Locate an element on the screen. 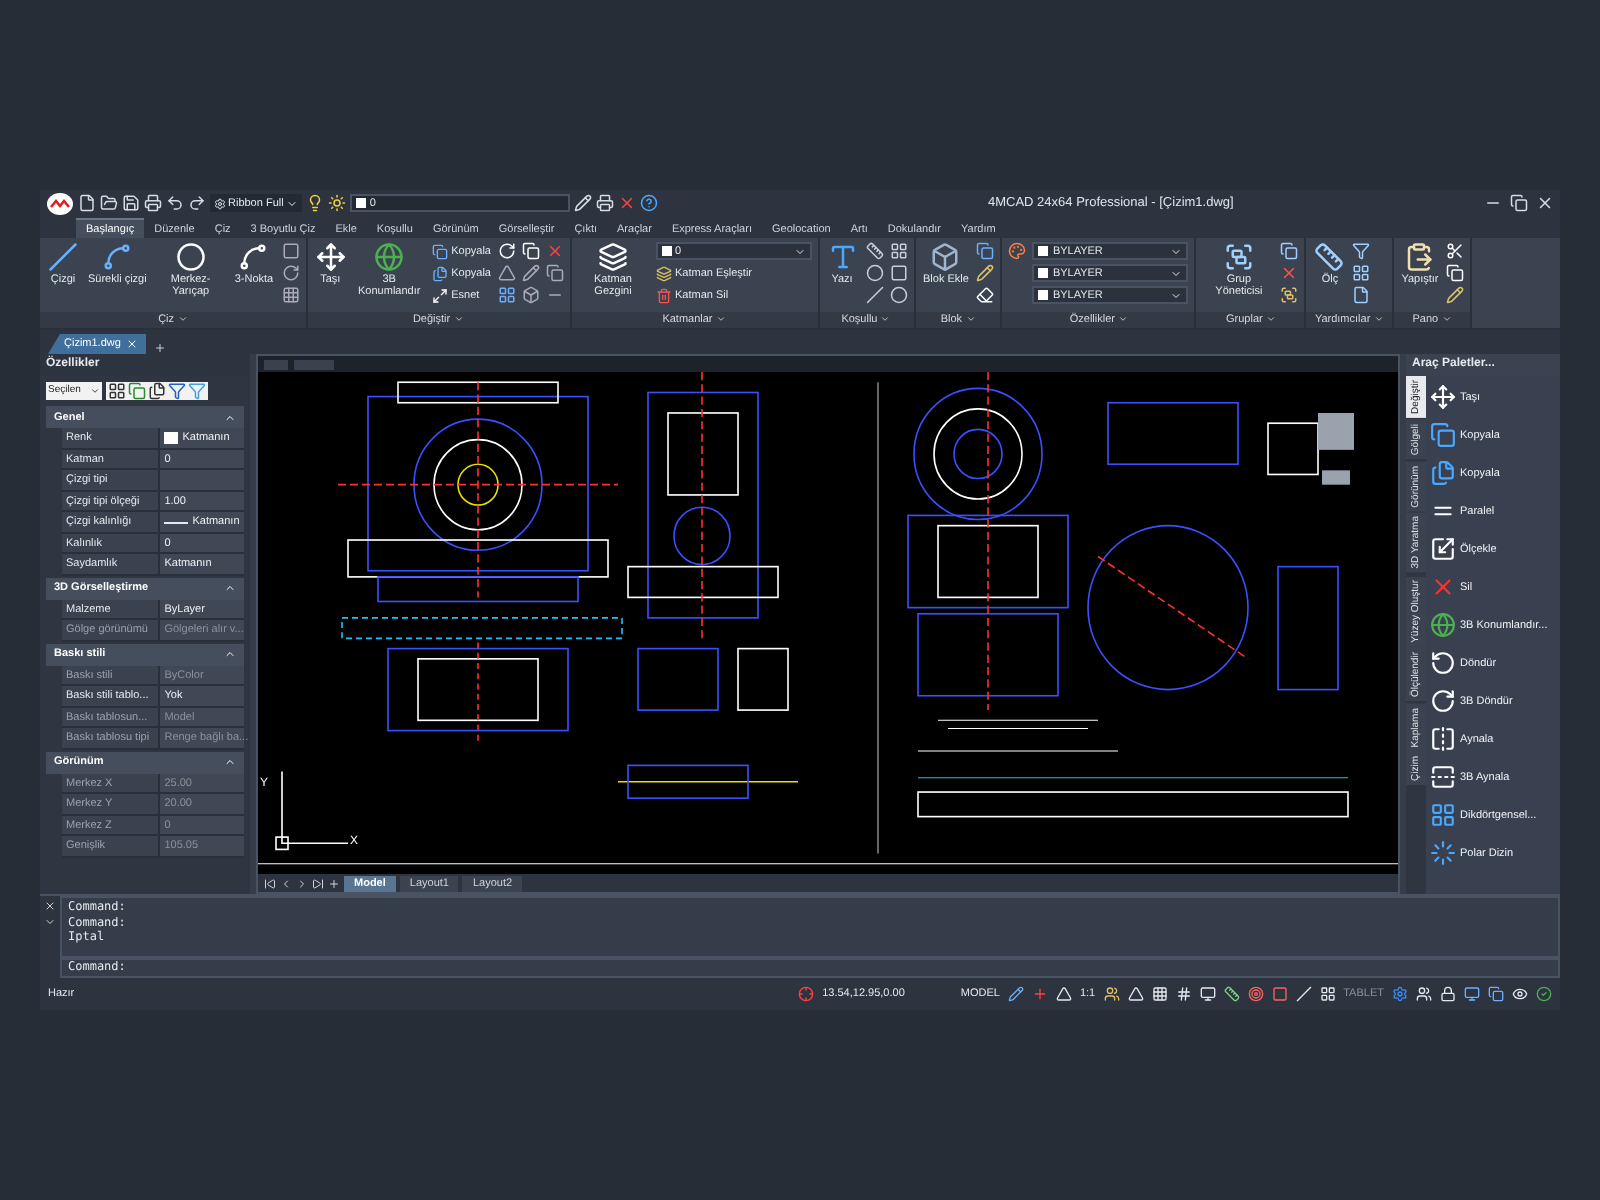 The height and width of the screenshot is (1200, 1600). add-icon is located at coordinates (334, 883).